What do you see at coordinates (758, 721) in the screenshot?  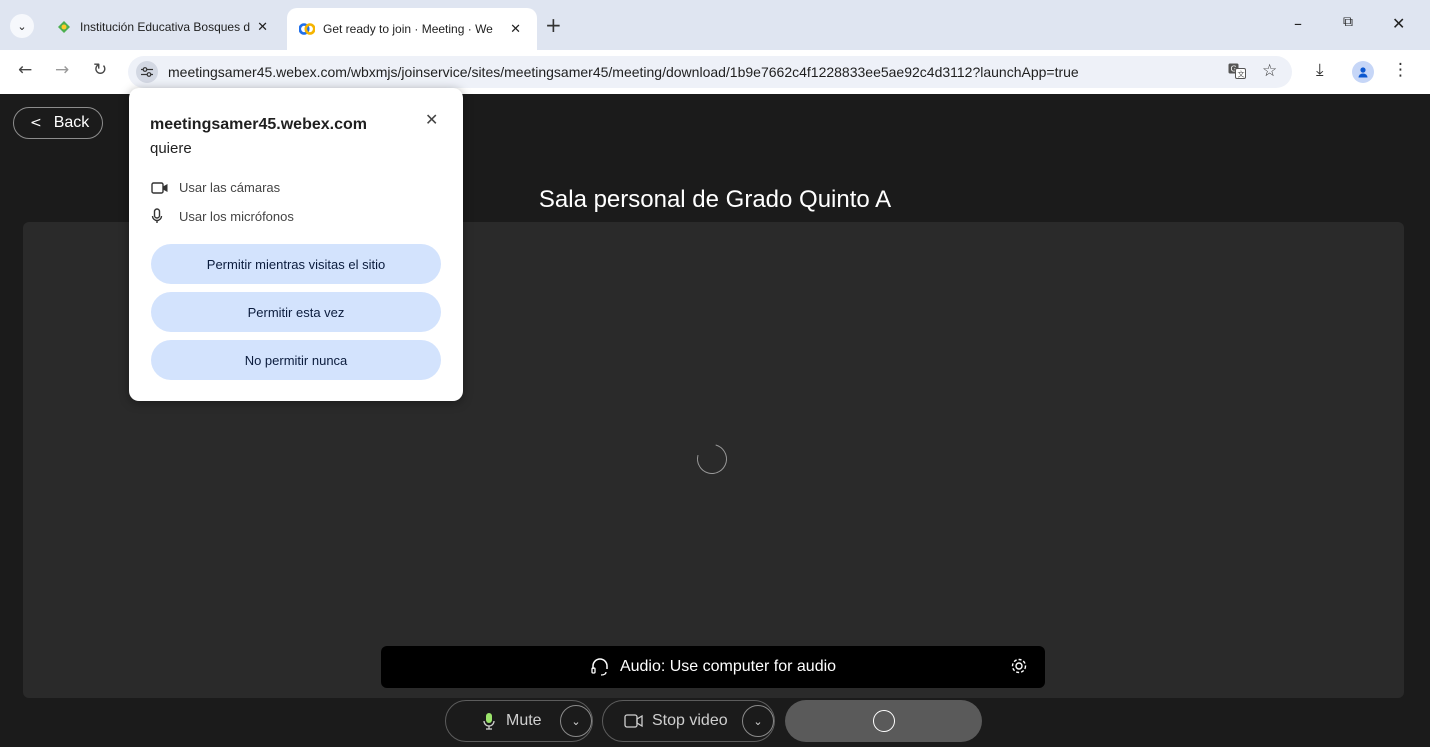 I see `video-options-chevron-icon: ⌄` at bounding box center [758, 721].